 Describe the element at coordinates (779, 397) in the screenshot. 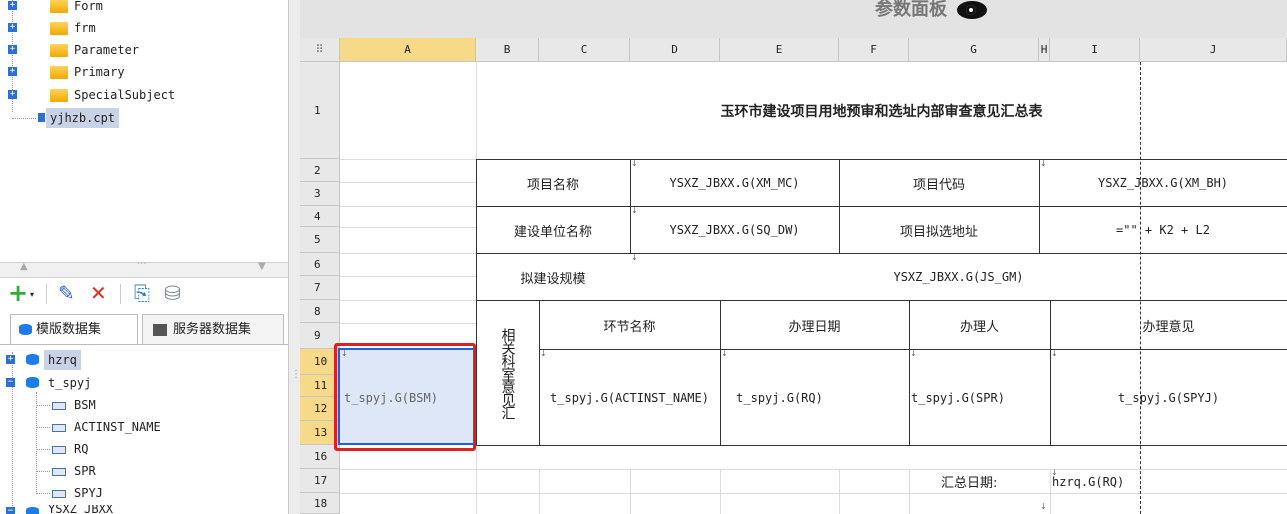

I see `formula-cell: t_spyj.G(RQ)` at that location.